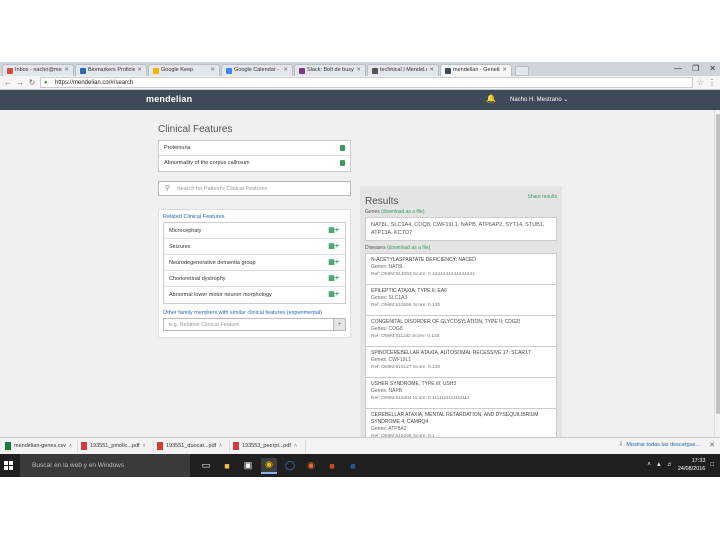  I want to click on download-item: 193551_pmolic...pdf ˄, so click(116, 446).